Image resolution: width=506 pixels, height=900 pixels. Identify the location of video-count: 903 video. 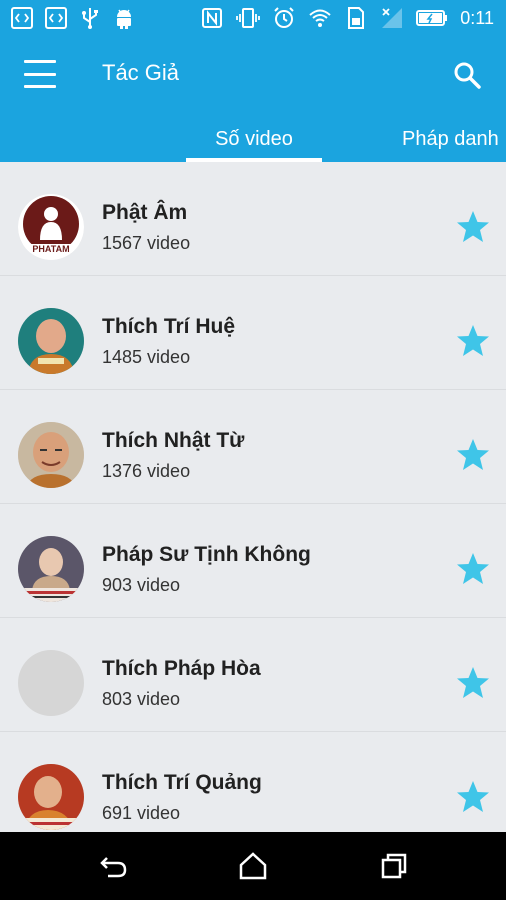
(141, 585).